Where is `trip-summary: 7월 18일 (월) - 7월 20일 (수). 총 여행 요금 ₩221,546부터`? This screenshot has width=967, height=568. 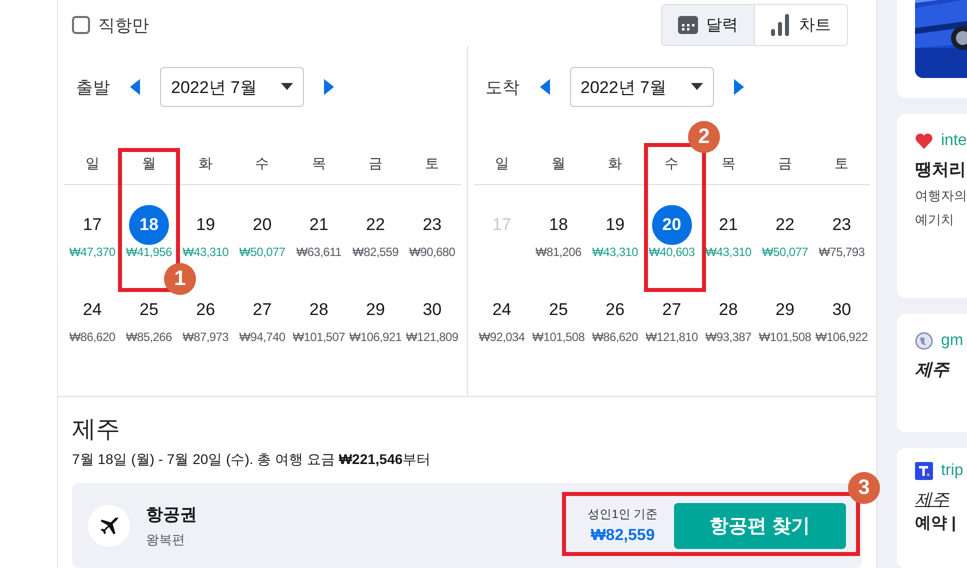 trip-summary: 7월 18일 (월) - 7월 20일 (수). 총 여행 요금 ₩221,546부터 is located at coordinates (252, 460).